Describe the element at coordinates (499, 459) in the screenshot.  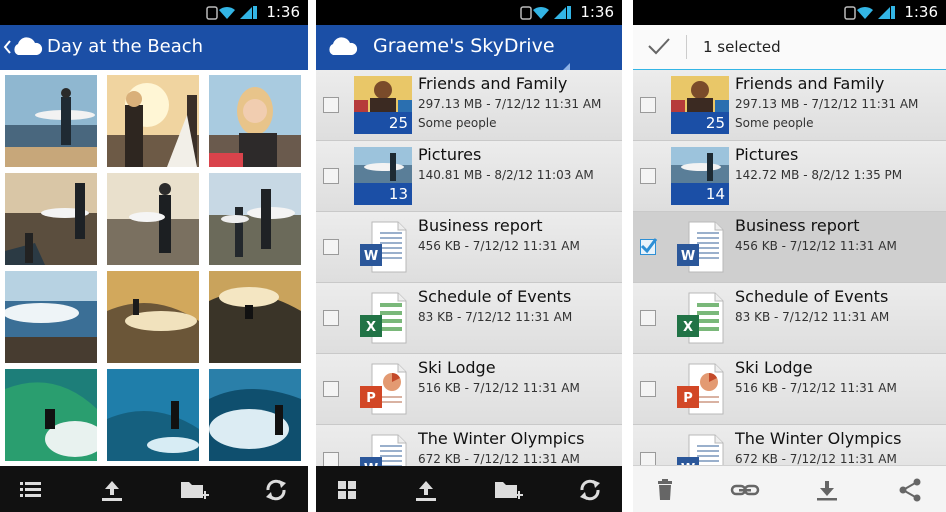
I see `item-meta: 672 KB - 7/12/12 11:31 AM` at that location.